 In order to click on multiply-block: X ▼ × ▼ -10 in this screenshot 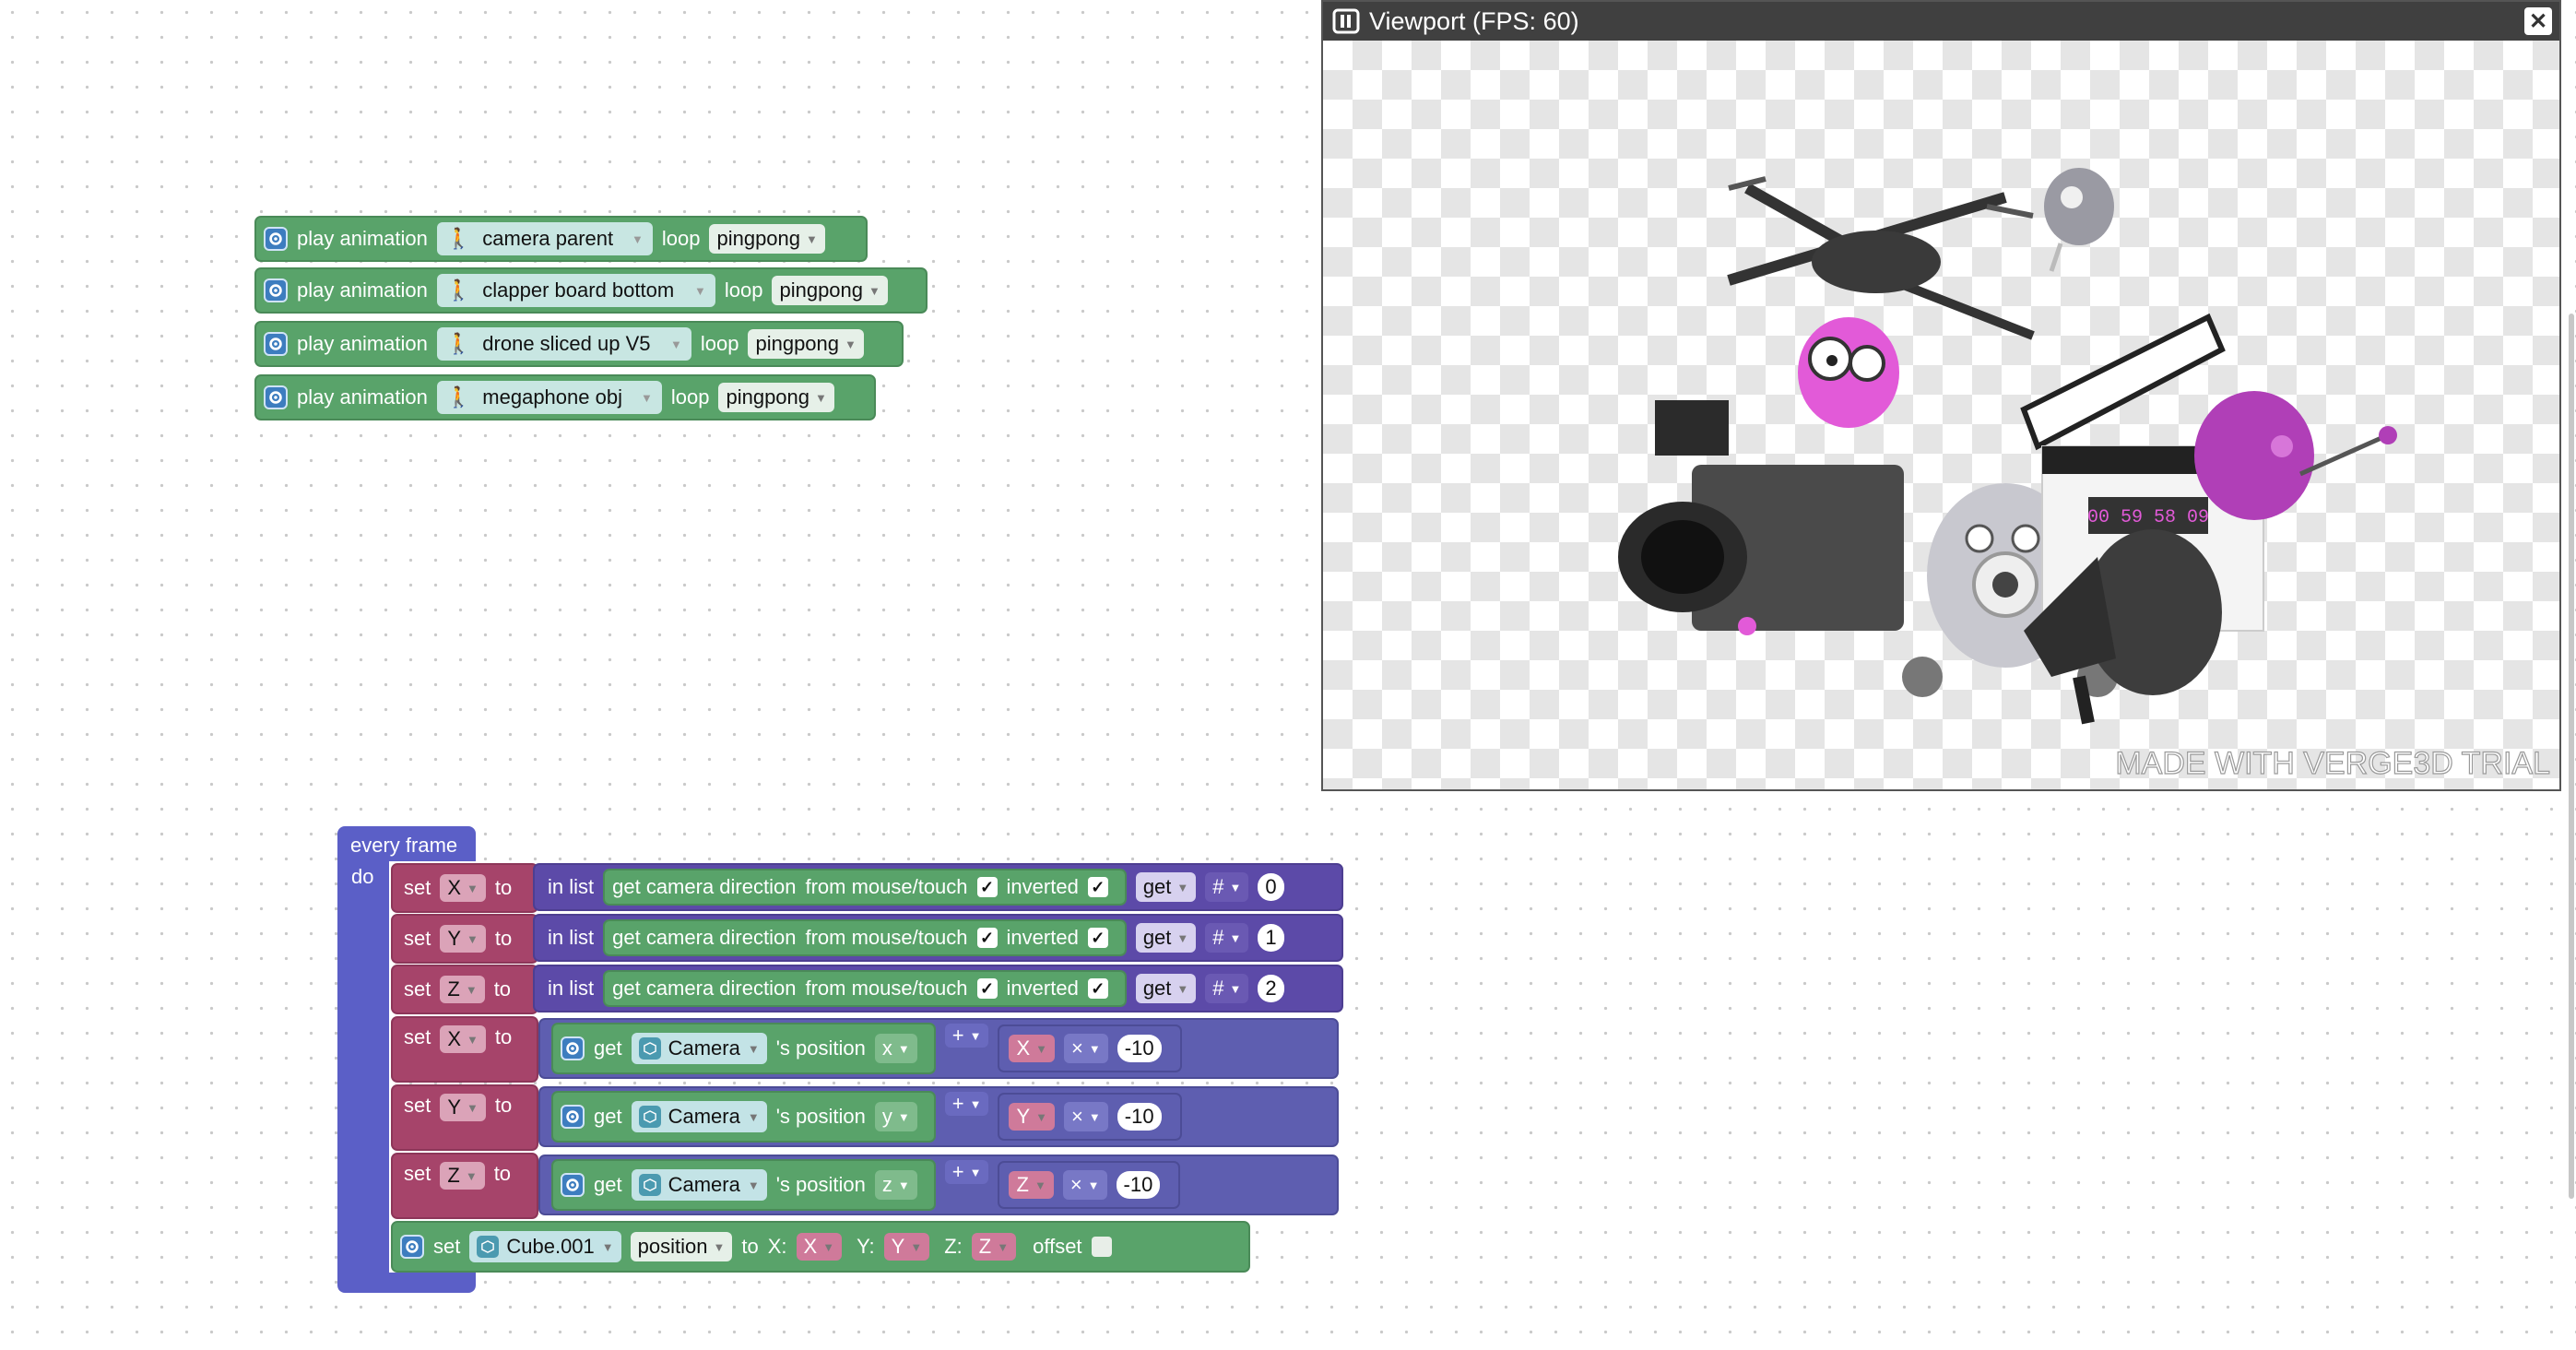, I will do `click(1090, 1048)`.